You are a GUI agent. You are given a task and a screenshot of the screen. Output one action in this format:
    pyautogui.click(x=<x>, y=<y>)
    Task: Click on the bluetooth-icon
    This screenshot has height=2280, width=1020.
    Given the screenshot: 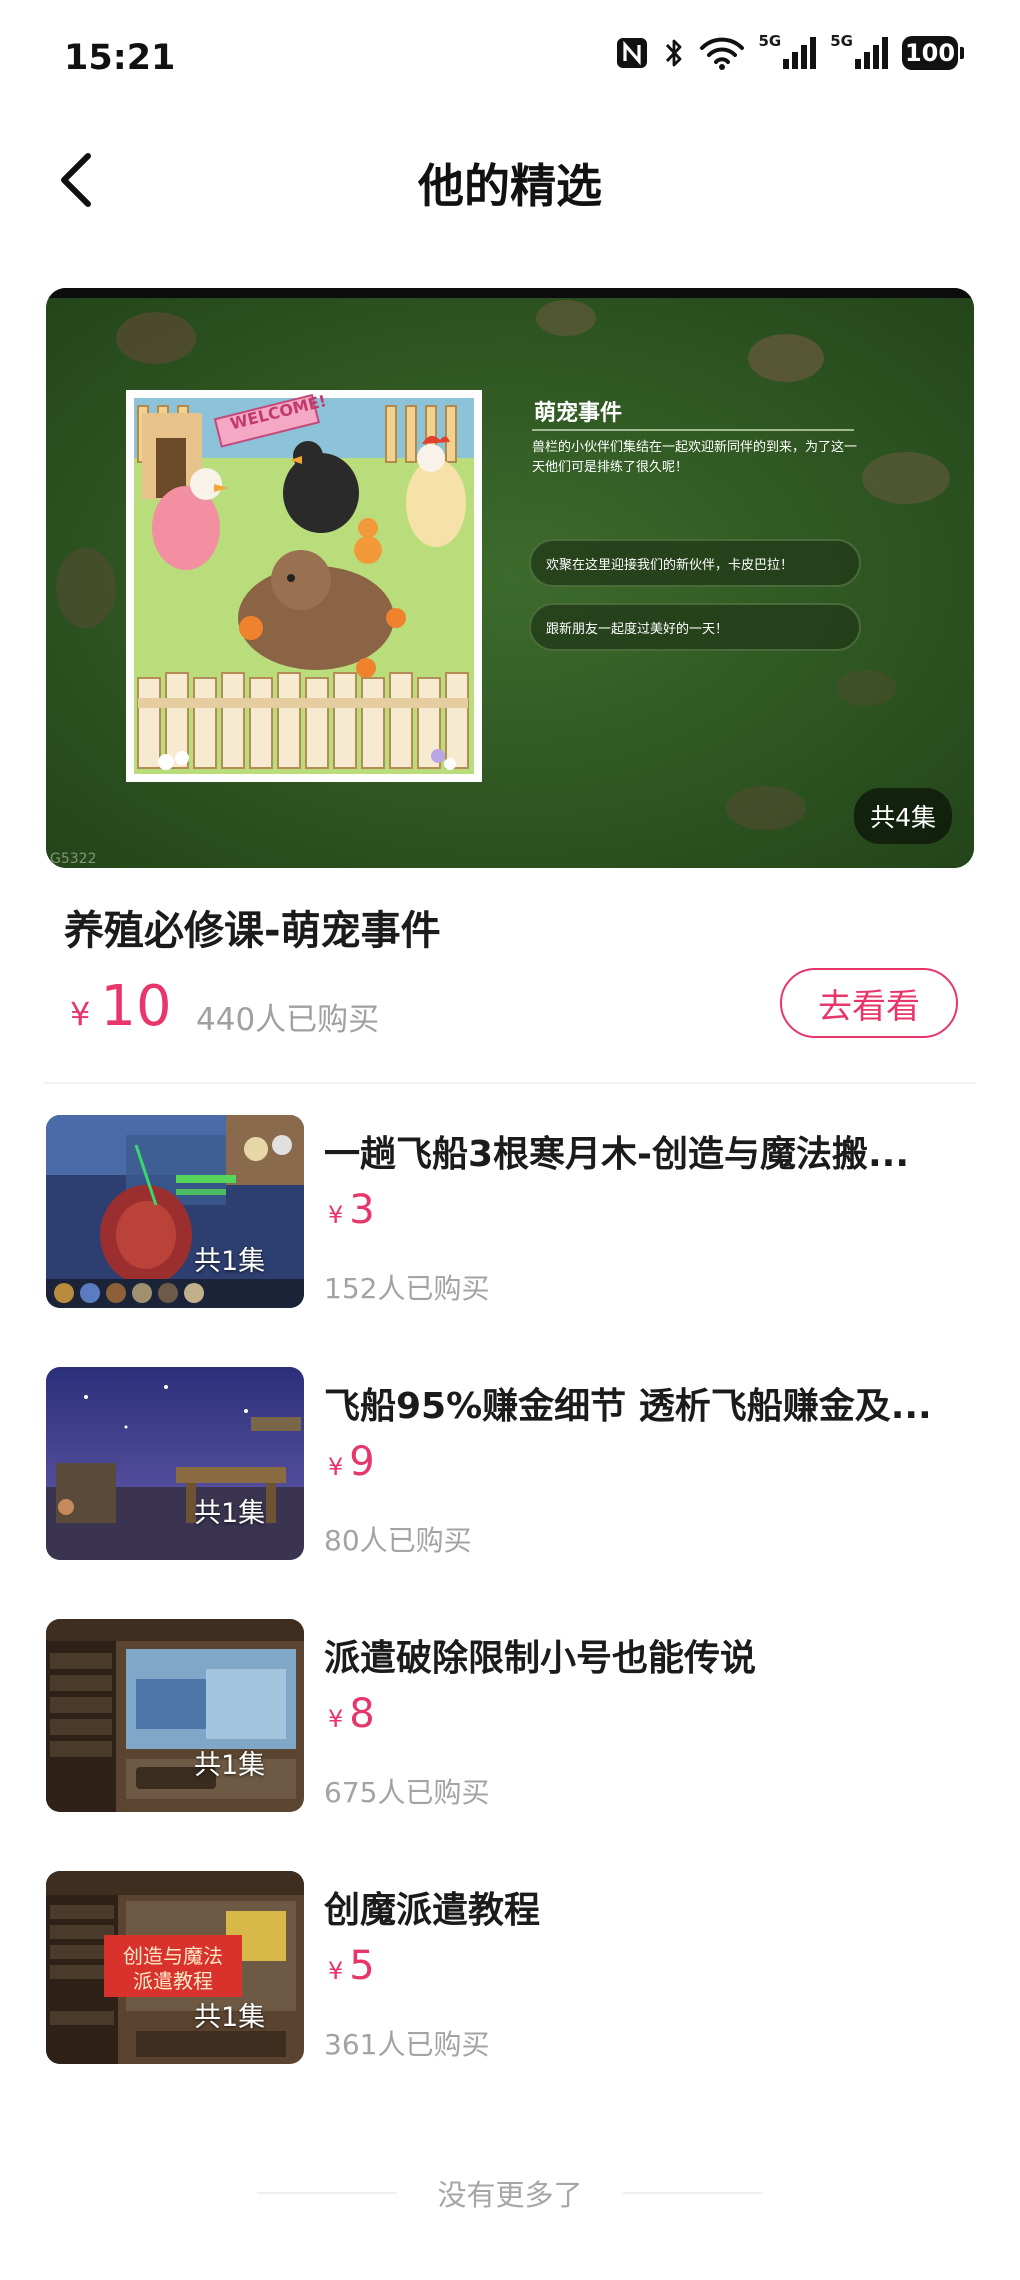 What is the action you would take?
    pyautogui.click(x=674, y=53)
    